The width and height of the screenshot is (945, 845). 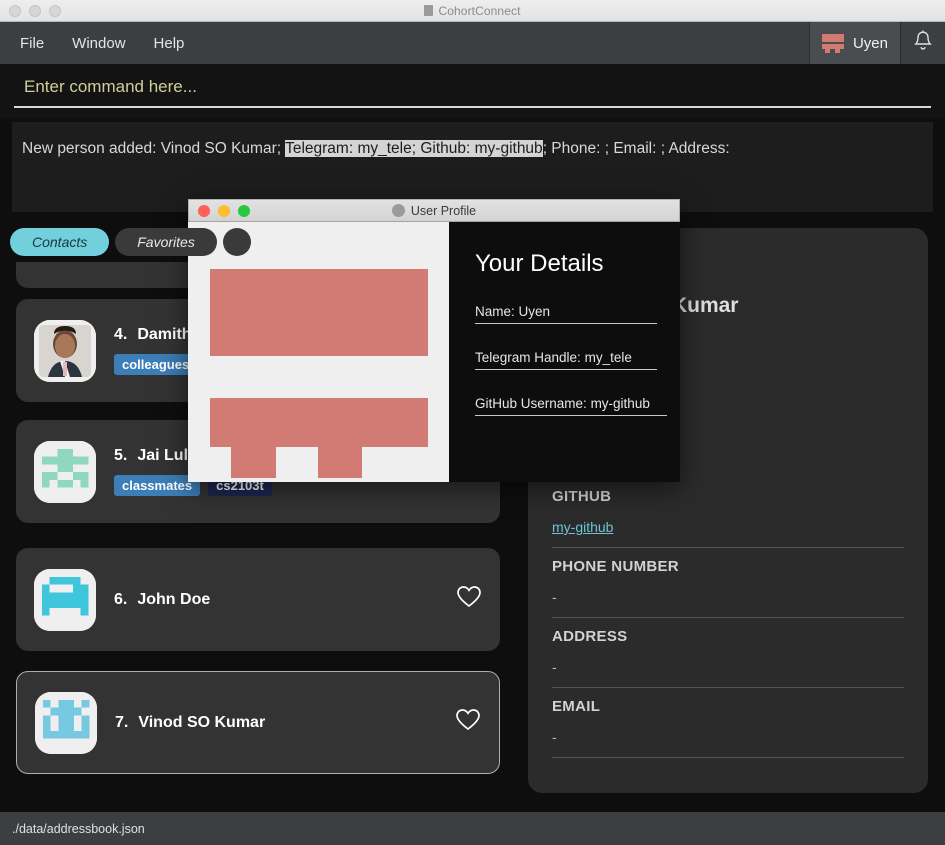 What do you see at coordinates (154, 148) in the screenshot?
I see `result-prefix: New person added: Vinod SO Kumar;` at bounding box center [154, 148].